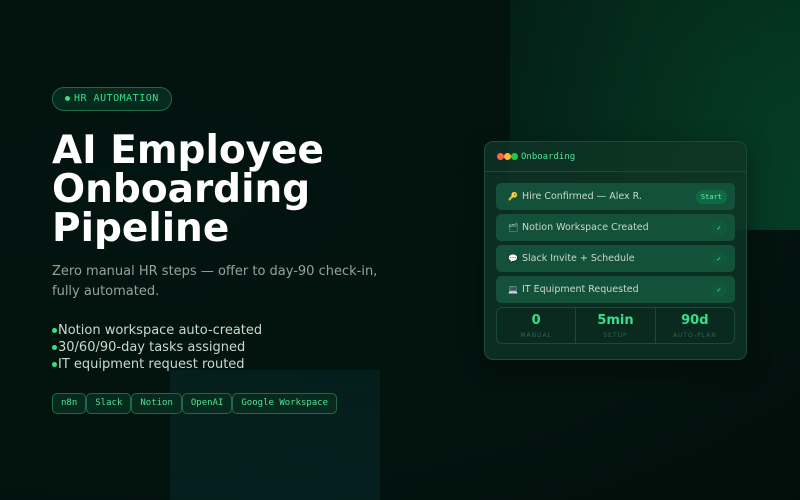  What do you see at coordinates (582, 196) in the screenshot?
I see `step-label: Hire Confirmed — Alex R.` at bounding box center [582, 196].